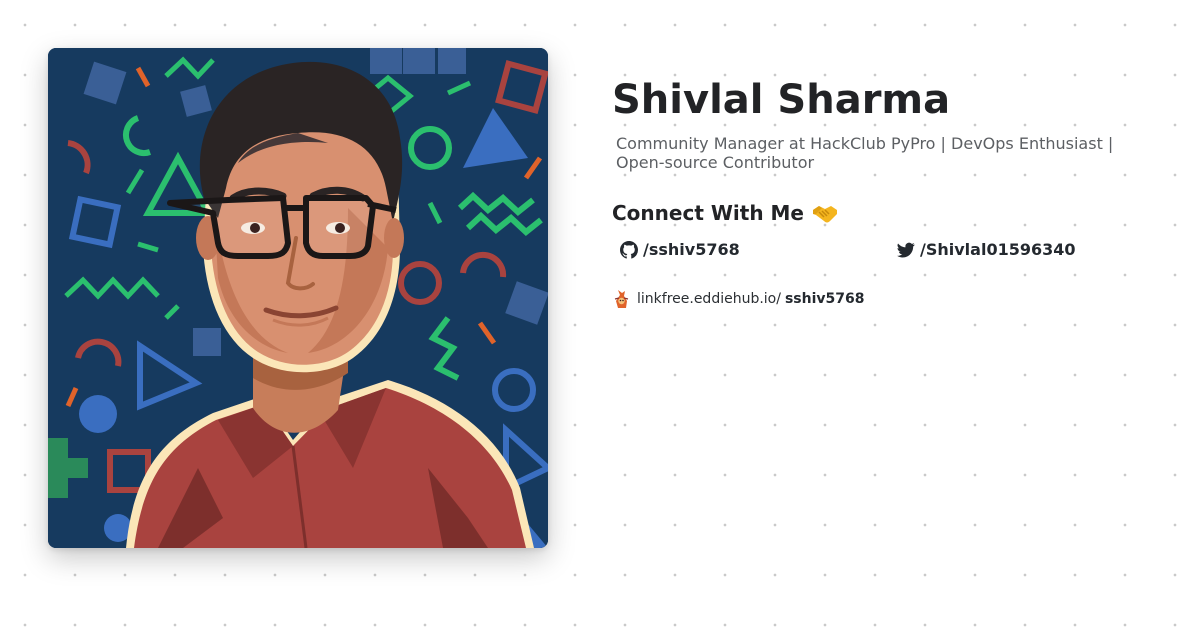 The width and height of the screenshot is (1200, 627). I want to click on linkfree-handle: sshiv5768, so click(824, 299).